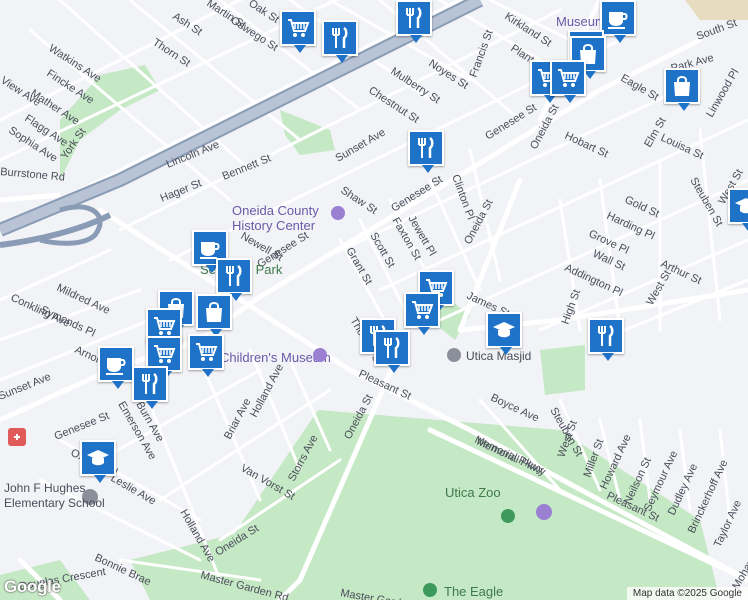  Describe the element at coordinates (274, 225) in the screenshot. I see `history-center-label-2: History Center` at that location.